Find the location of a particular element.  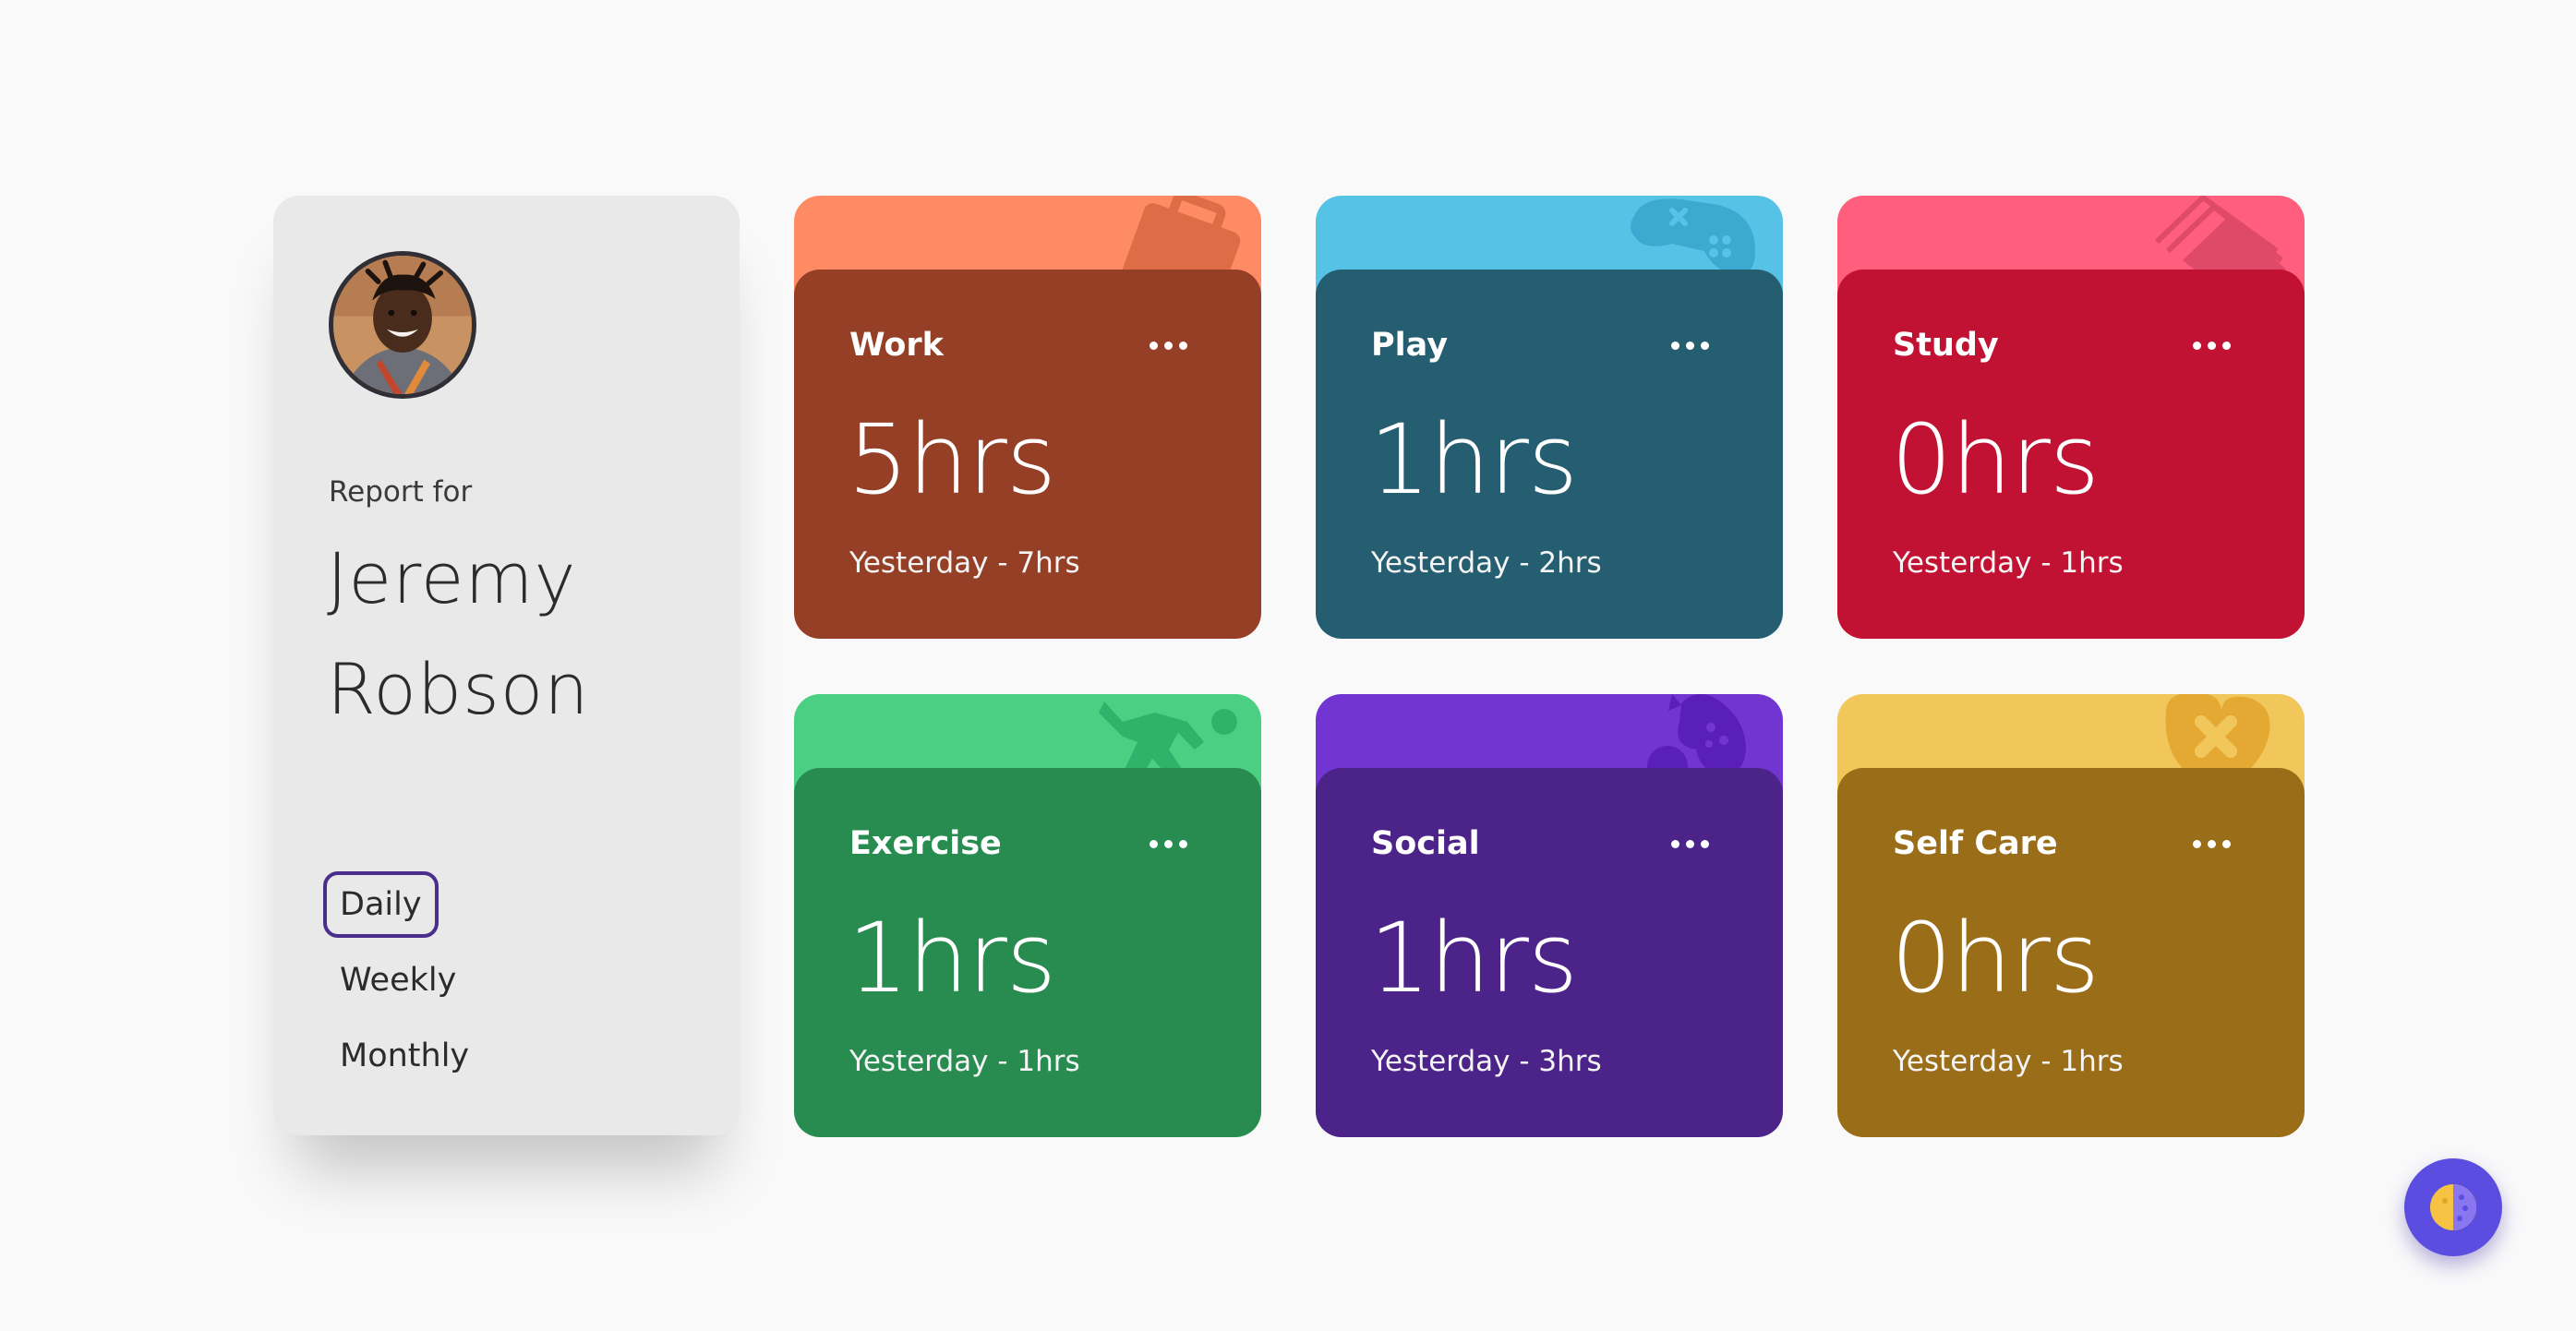

activity-card-body: Social 1hrs Yesterday - 3hrs is located at coordinates (1549, 953).